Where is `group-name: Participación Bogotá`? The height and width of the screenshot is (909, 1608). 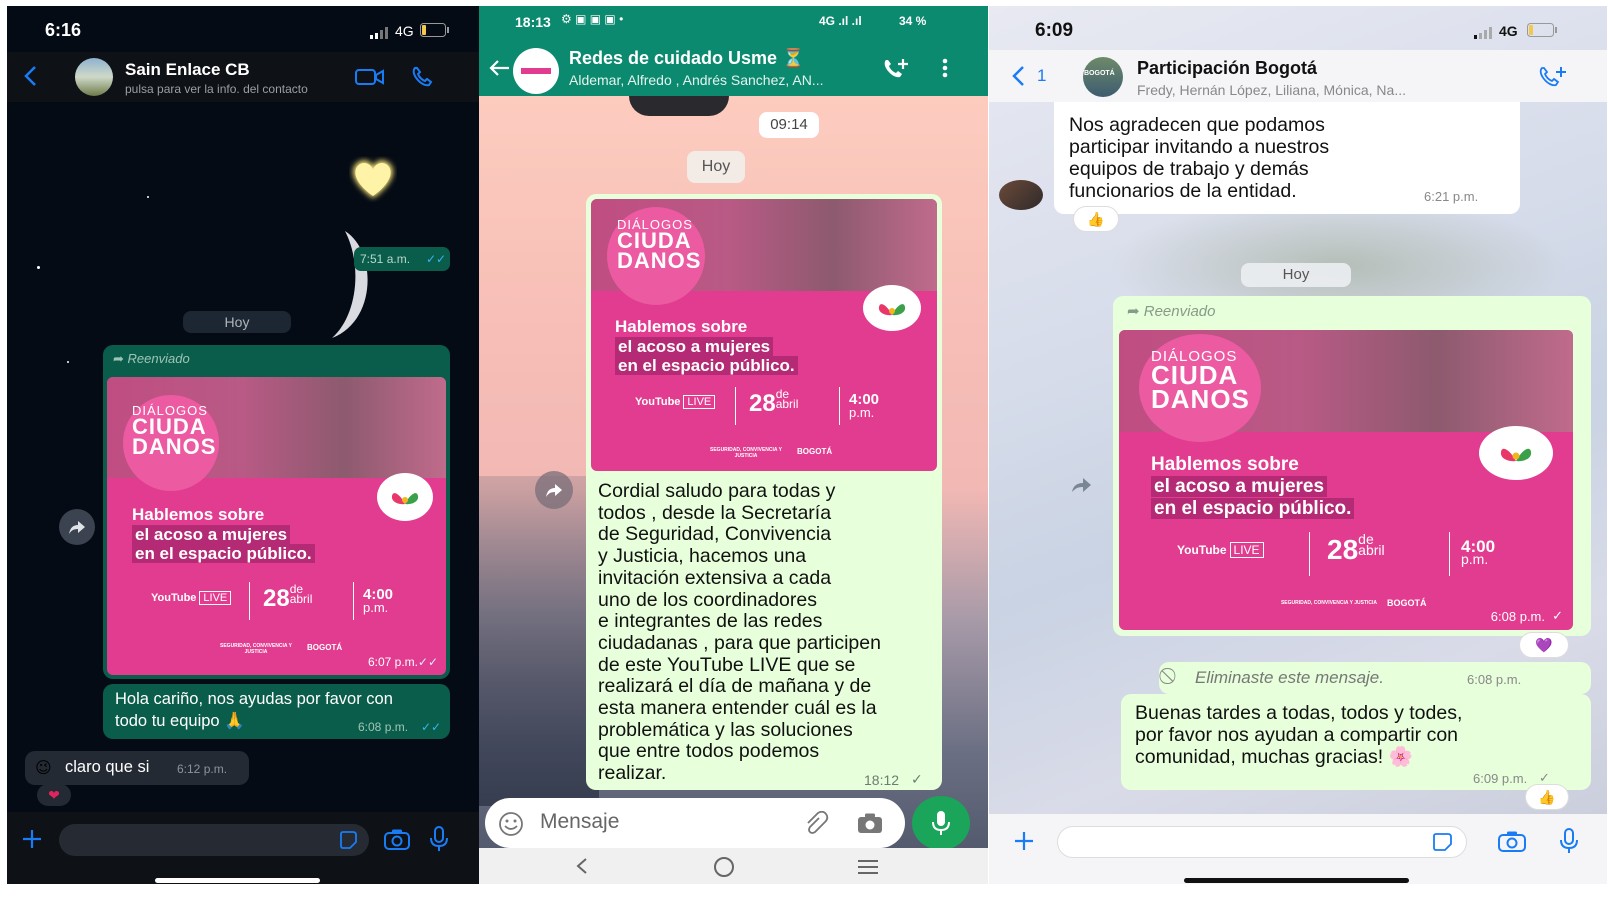
group-name: Participación Bogotá is located at coordinates (1227, 68).